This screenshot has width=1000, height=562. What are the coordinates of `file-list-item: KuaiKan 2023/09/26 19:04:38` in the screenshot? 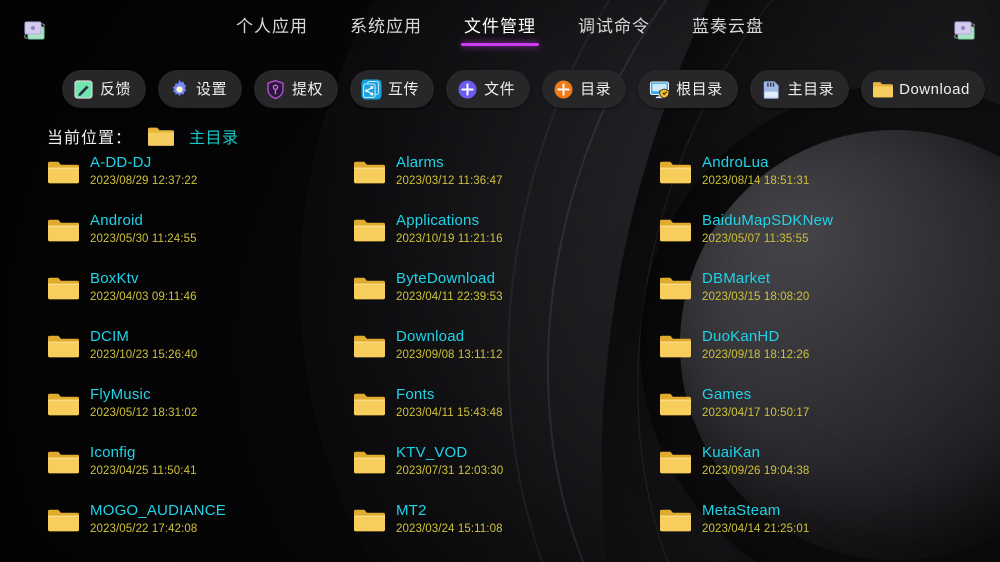 It's located at (805, 471).